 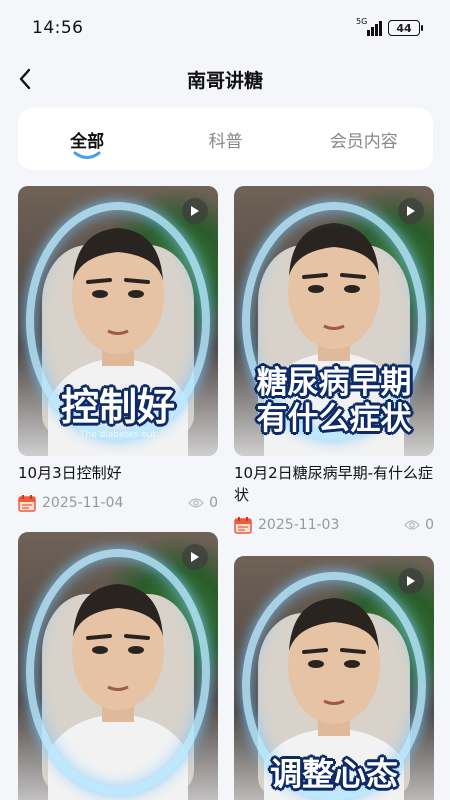 I want to click on battery-icon: 44, so click(x=405, y=28).